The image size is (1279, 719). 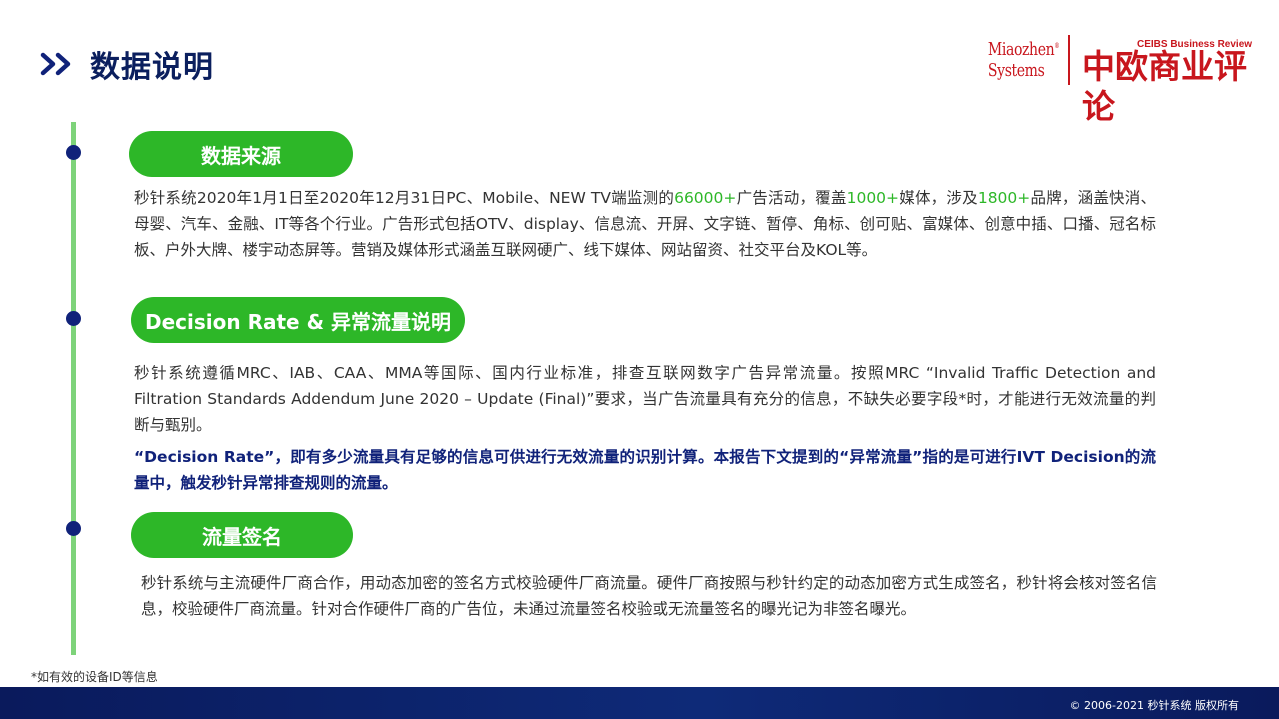 I want to click on footer-bar: © 2006-2021 秒针系统 版权所有, so click(x=639, y=703).